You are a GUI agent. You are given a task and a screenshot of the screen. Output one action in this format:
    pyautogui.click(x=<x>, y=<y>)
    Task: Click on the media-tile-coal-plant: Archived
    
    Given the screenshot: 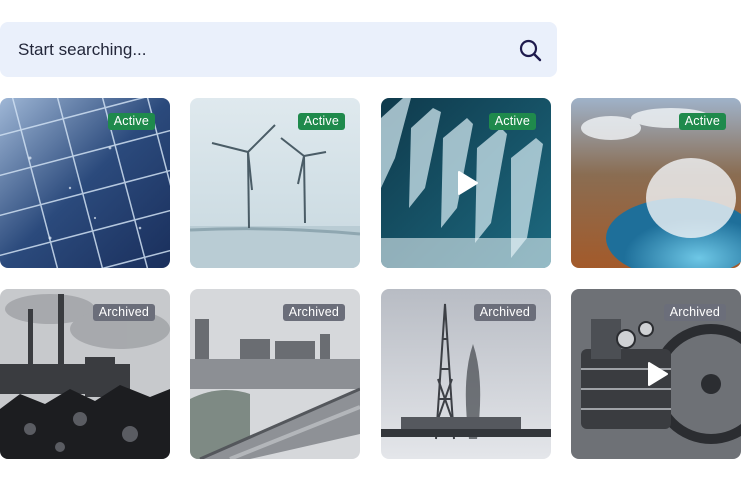 What is the action you would take?
    pyautogui.click(x=85, y=374)
    